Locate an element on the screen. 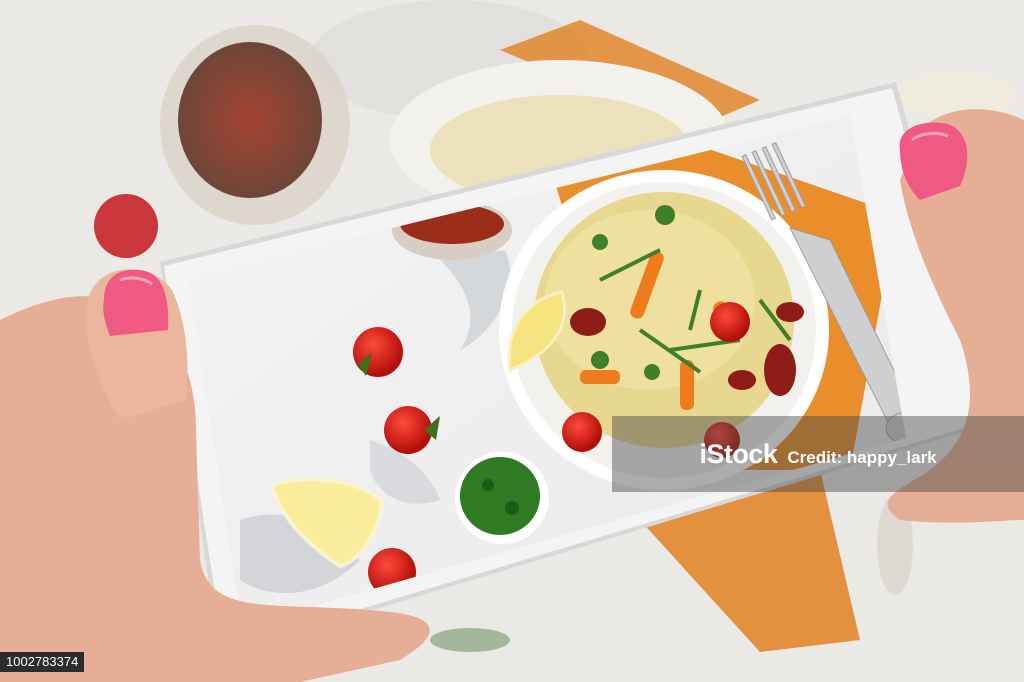  watermark-banner: iStock Credit: happy_lark is located at coordinates (818, 454).